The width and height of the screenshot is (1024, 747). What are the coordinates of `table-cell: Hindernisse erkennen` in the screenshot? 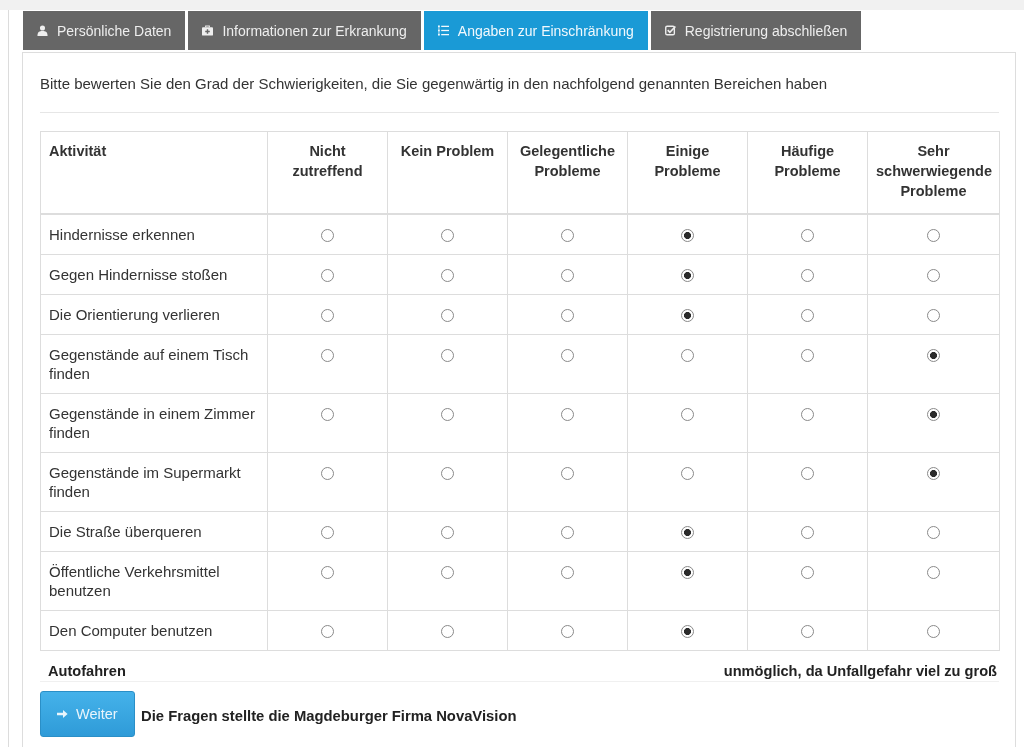 It's located at (154, 234).